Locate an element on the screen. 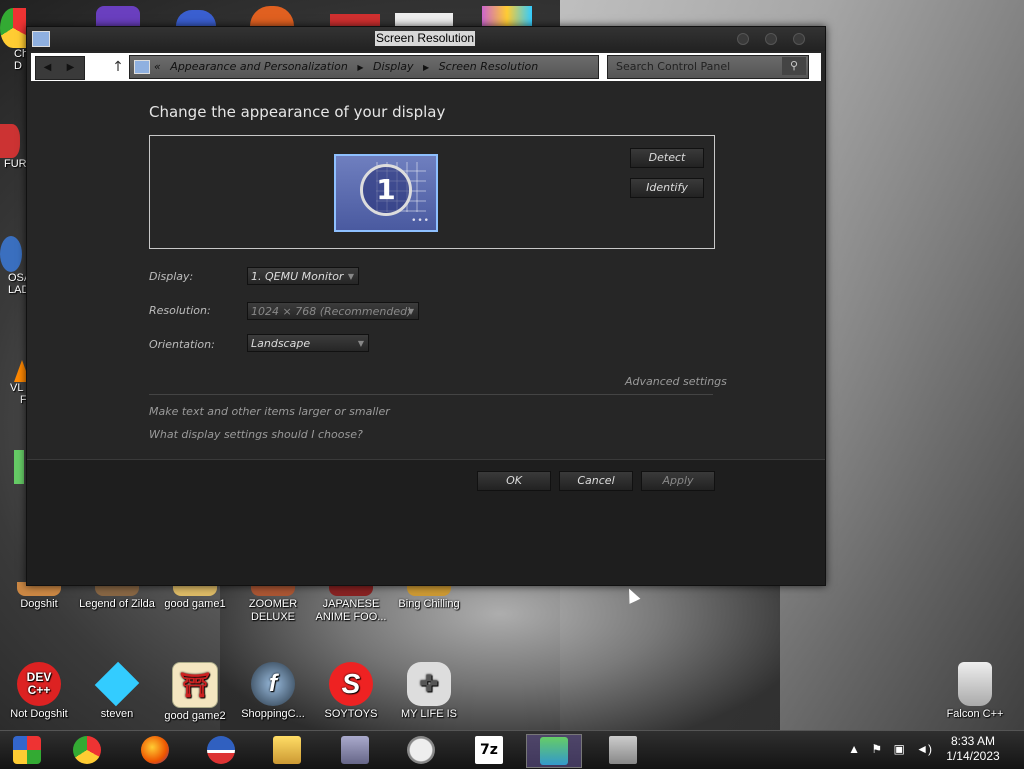  taskbar: 7z ▲ ⚑ ▣ ◄) 8:33 AM 1/14/2023 is located at coordinates (512, 749).